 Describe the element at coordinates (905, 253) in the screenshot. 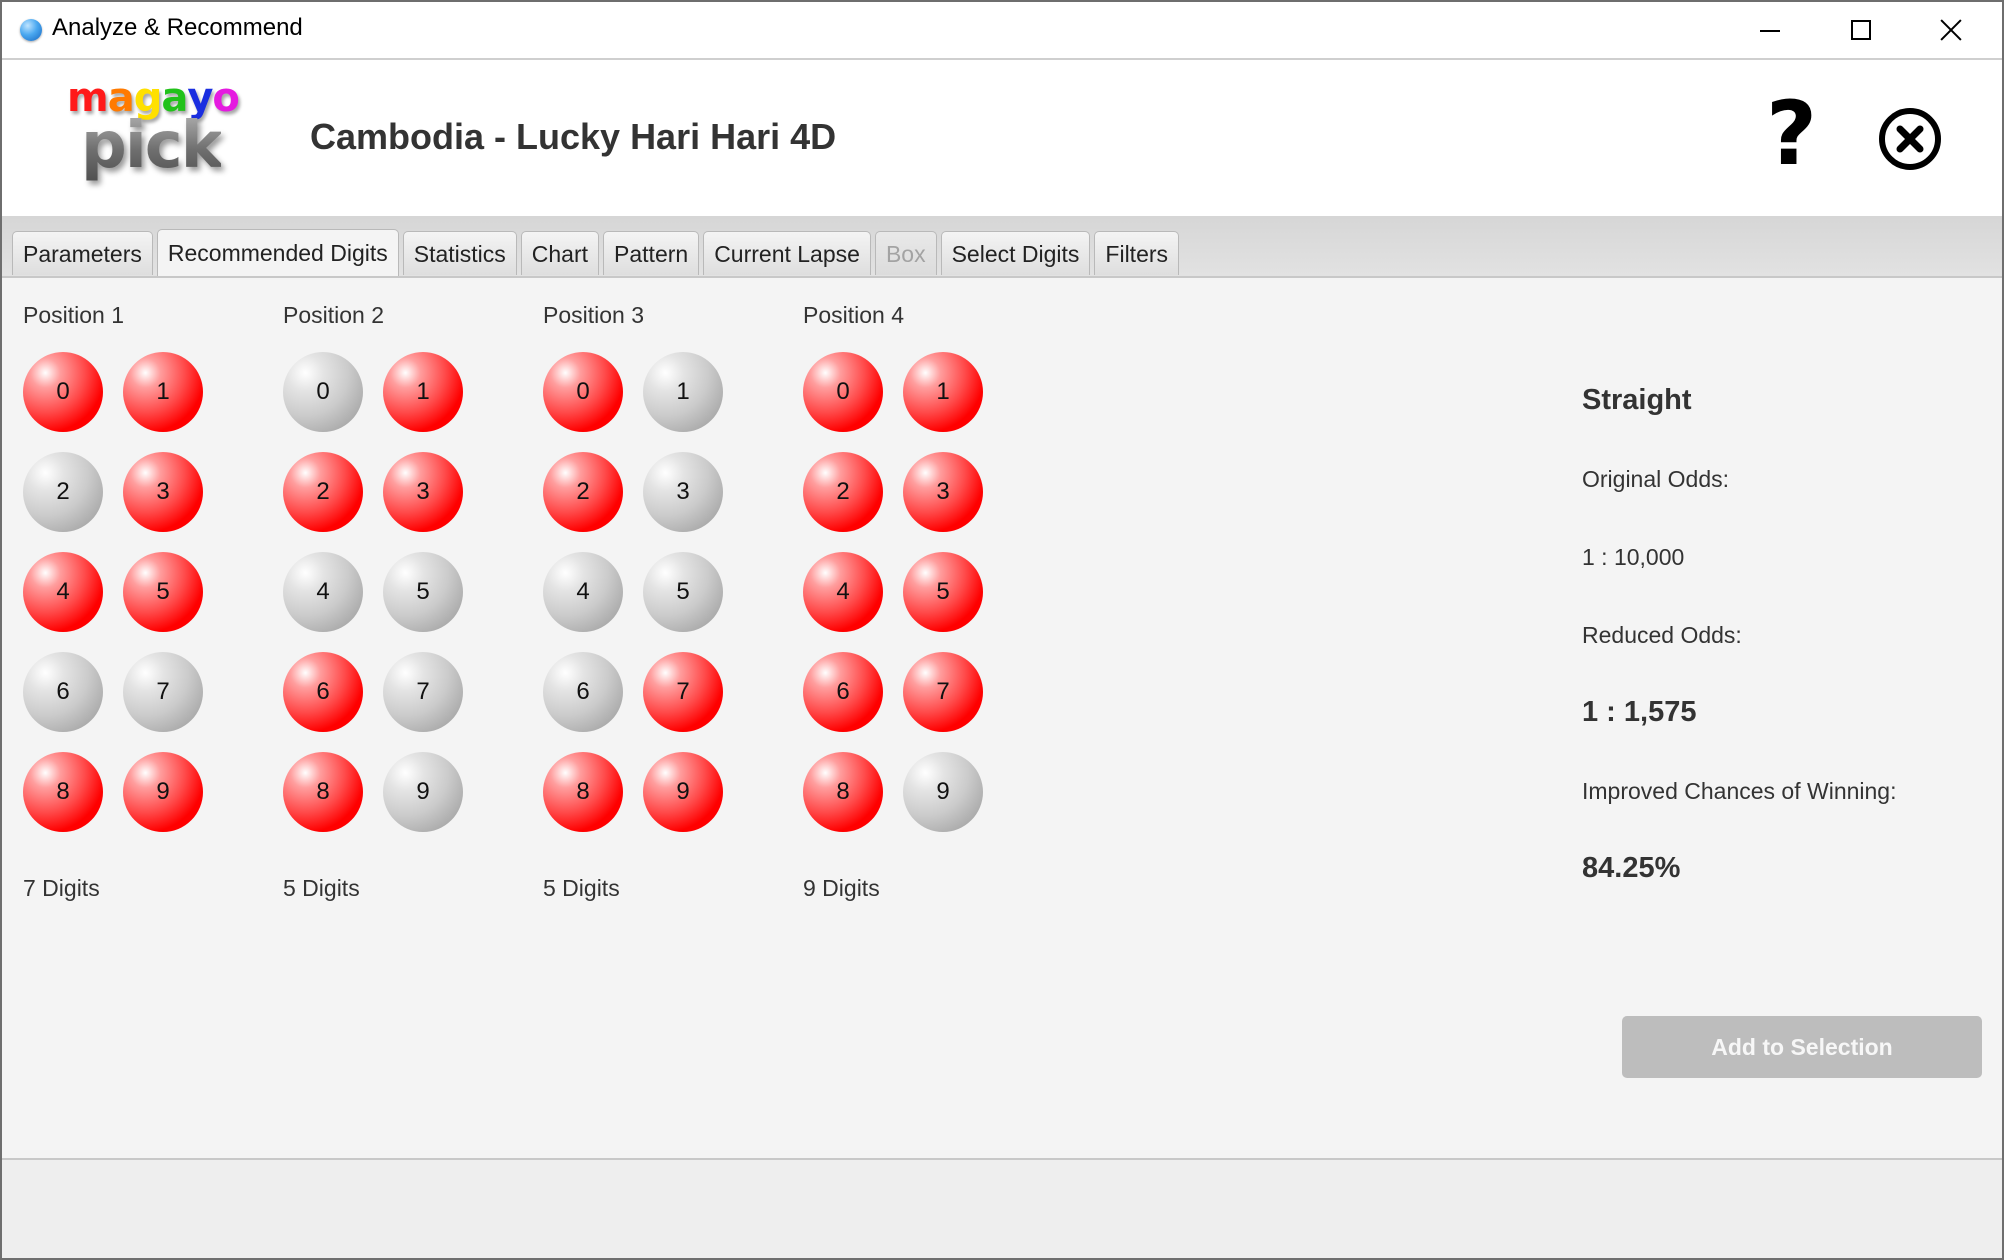

I see `tab-box: Box` at that location.